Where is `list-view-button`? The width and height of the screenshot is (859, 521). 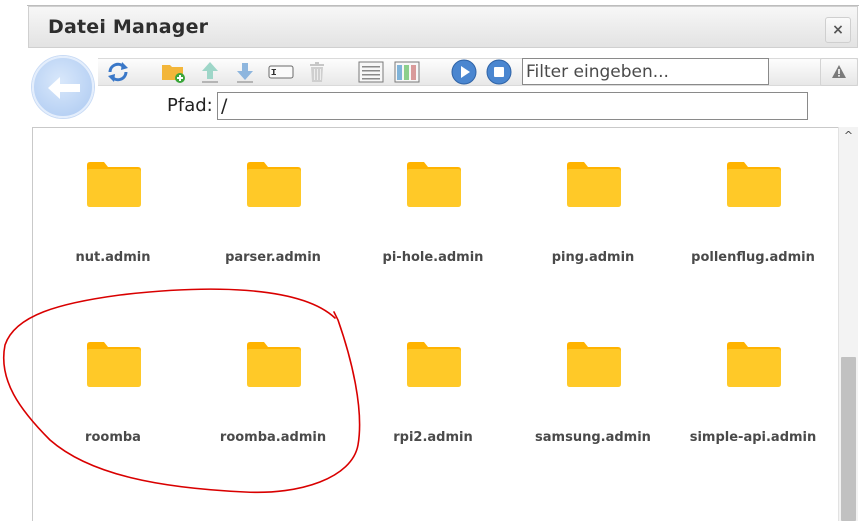 list-view-button is located at coordinates (371, 72).